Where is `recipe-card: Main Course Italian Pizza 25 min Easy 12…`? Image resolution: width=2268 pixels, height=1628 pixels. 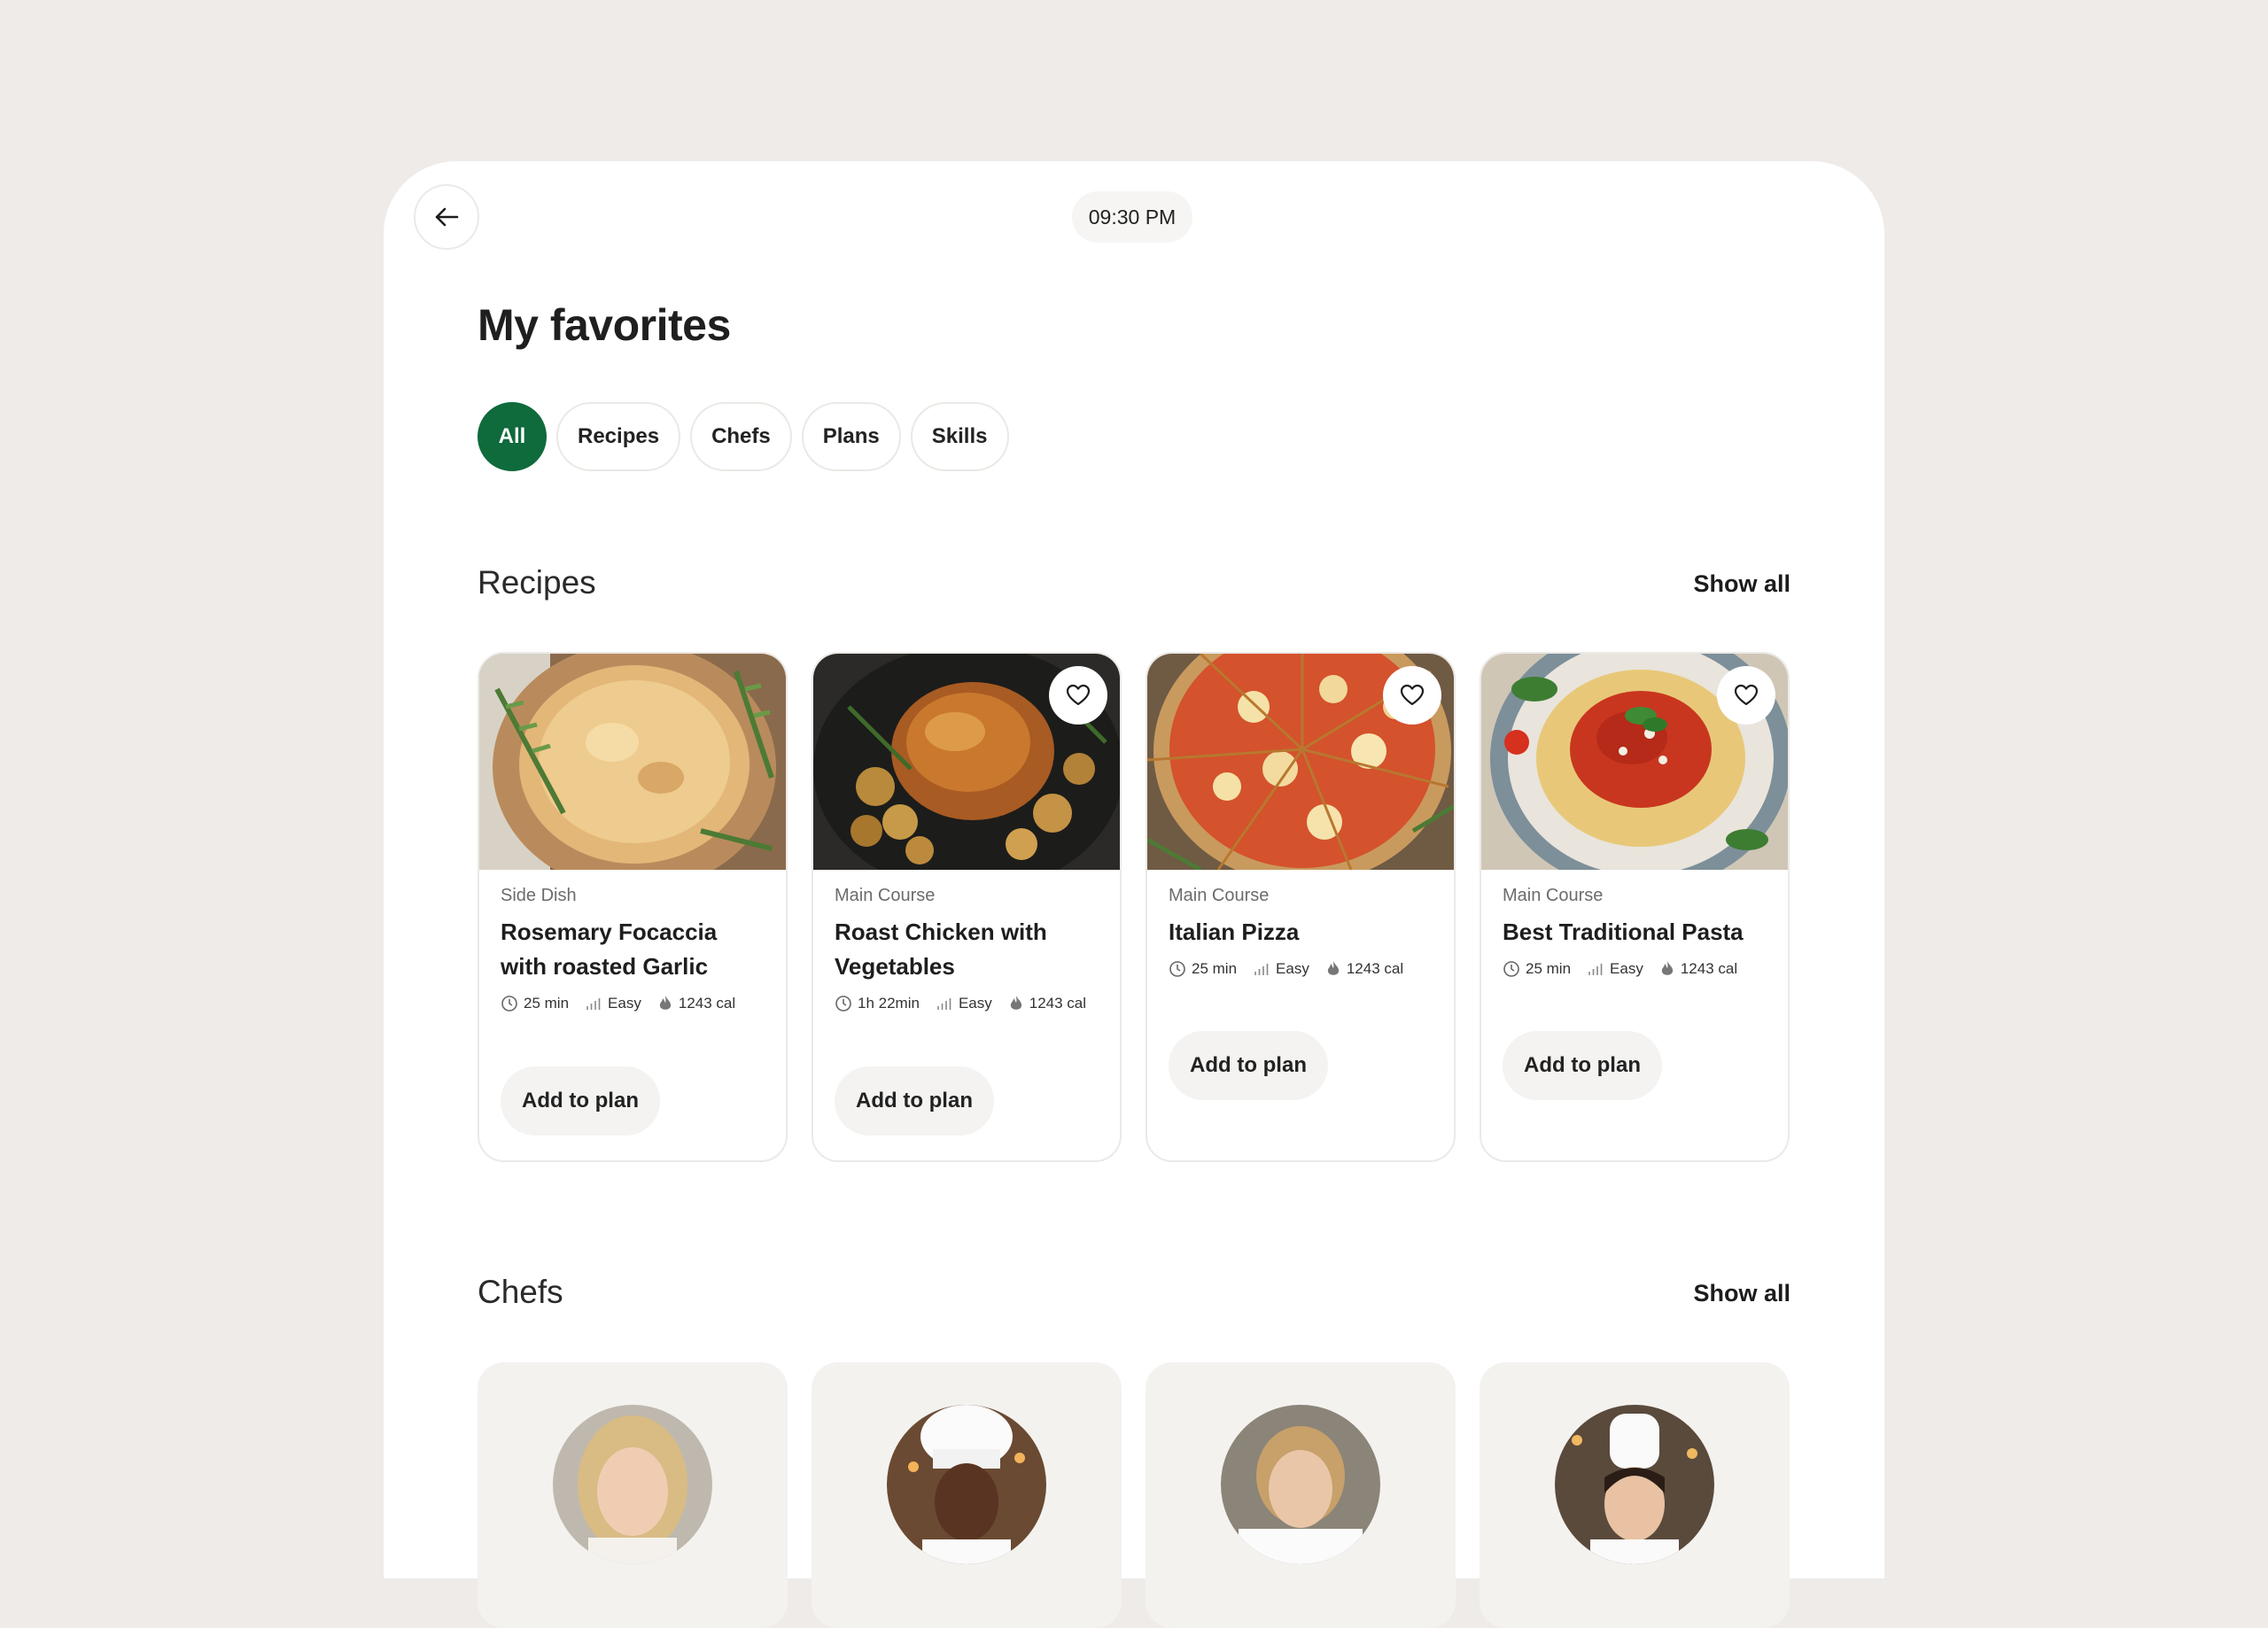 recipe-card: Main Course Italian Pizza 25 min Easy 12… is located at coordinates (1301, 907).